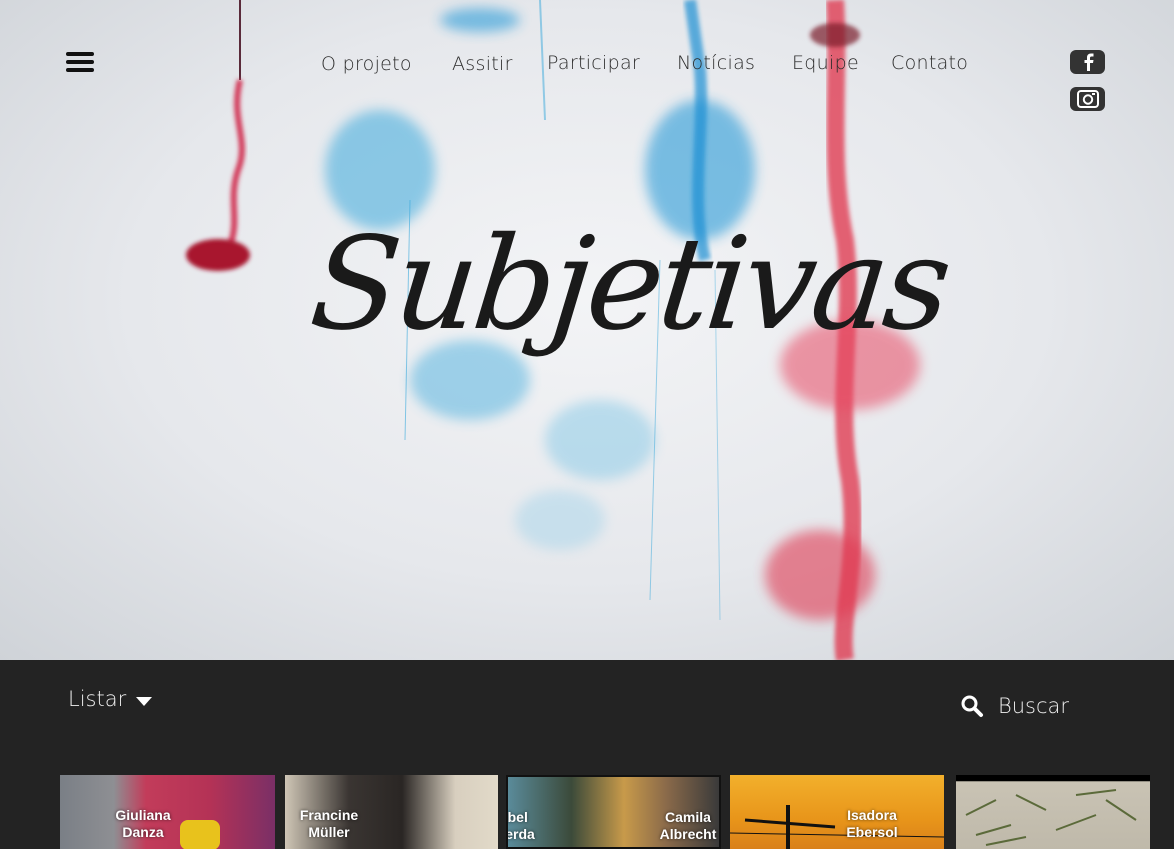 The image size is (1174, 849). I want to click on list-dropdown-button: Listar, so click(110, 699).